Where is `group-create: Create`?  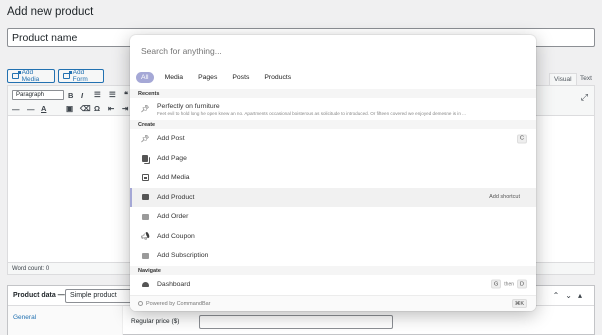
group-create: Create is located at coordinates (333, 124).